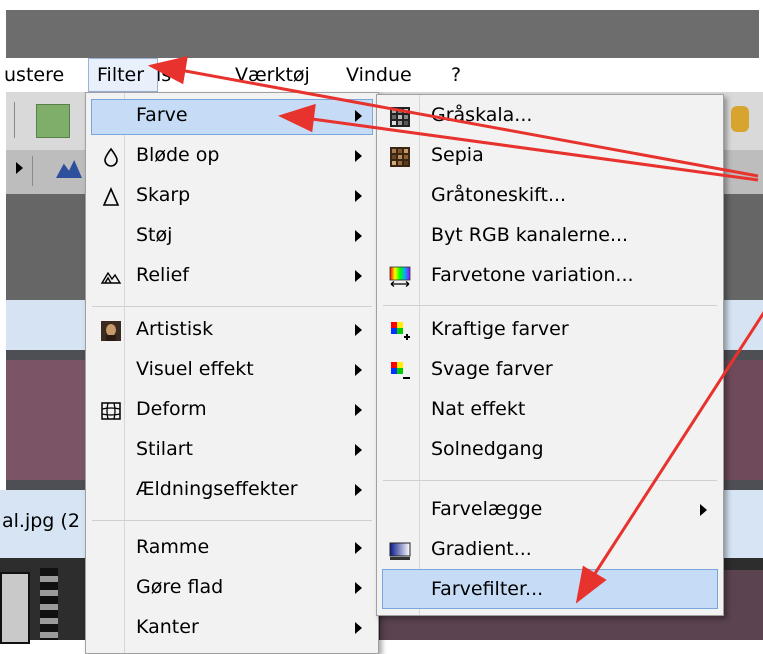 The image size is (763, 654). Describe the element at coordinates (111, 331) in the screenshot. I see `portrait-icon` at that location.